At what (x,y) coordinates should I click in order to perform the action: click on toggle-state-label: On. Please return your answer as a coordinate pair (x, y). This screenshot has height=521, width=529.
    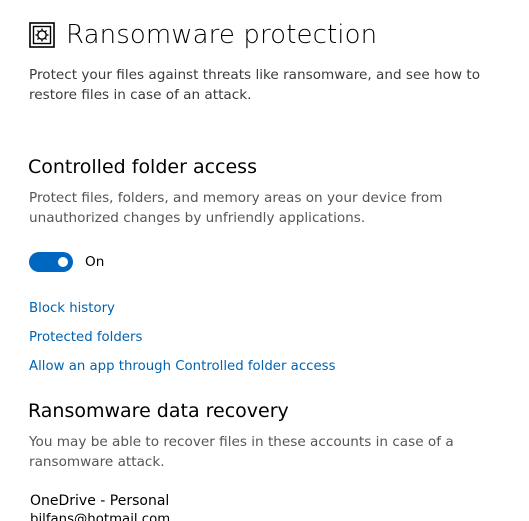
    Looking at the image, I should click on (95, 262).